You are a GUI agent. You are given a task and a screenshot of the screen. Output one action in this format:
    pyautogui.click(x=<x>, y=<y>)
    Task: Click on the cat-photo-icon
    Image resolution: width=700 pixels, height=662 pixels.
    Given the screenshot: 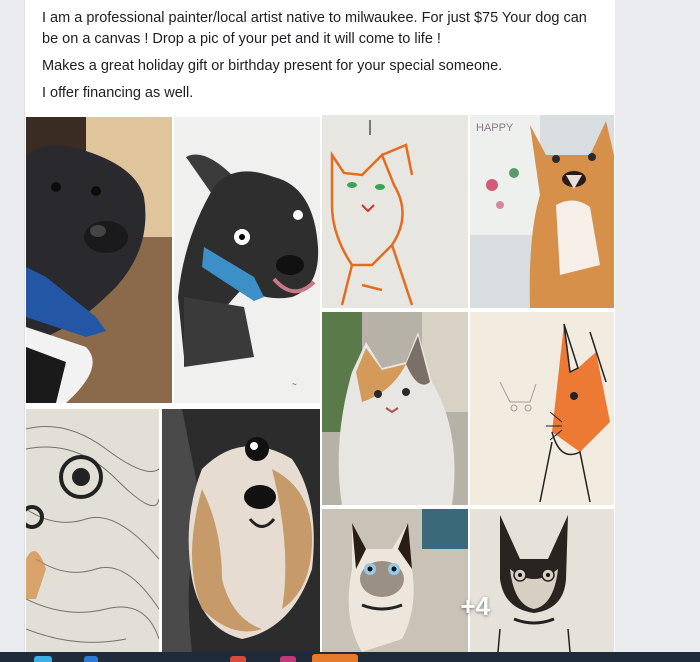 What is the action you would take?
    pyautogui.click(x=395, y=408)
    